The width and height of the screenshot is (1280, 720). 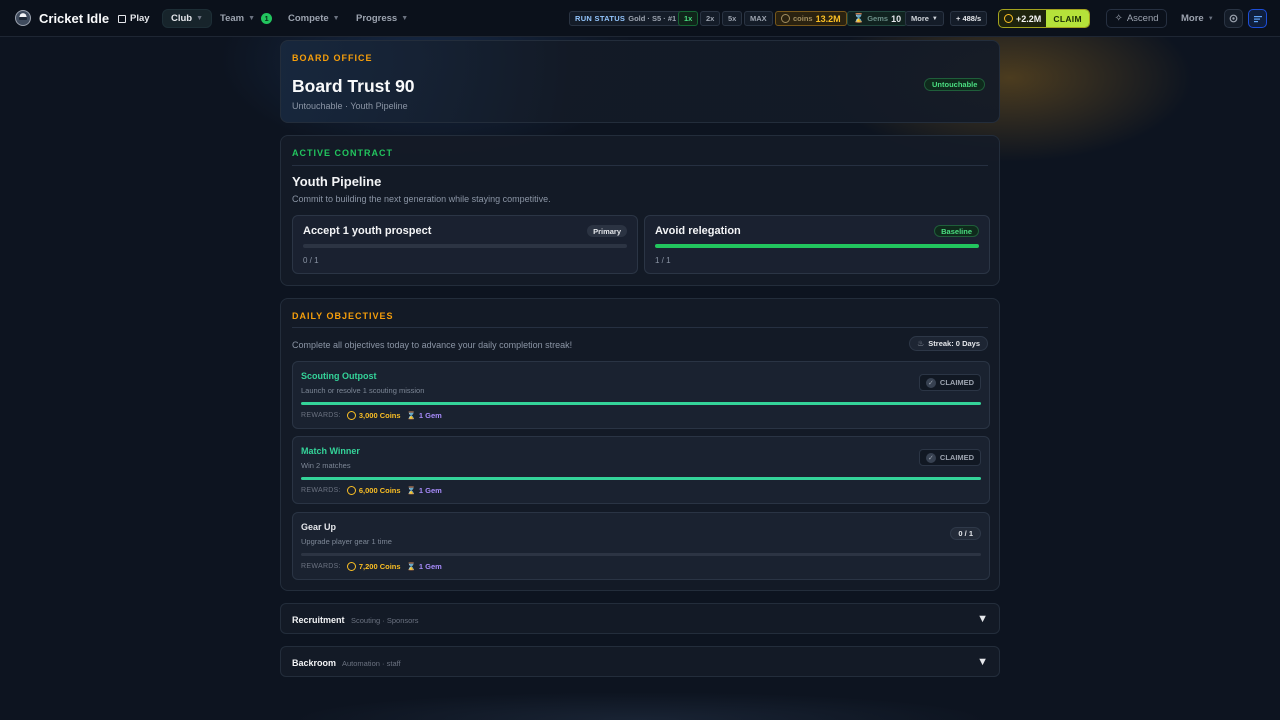 I want to click on reward-coins-value: 7,200 Coins, so click(x=379, y=566).